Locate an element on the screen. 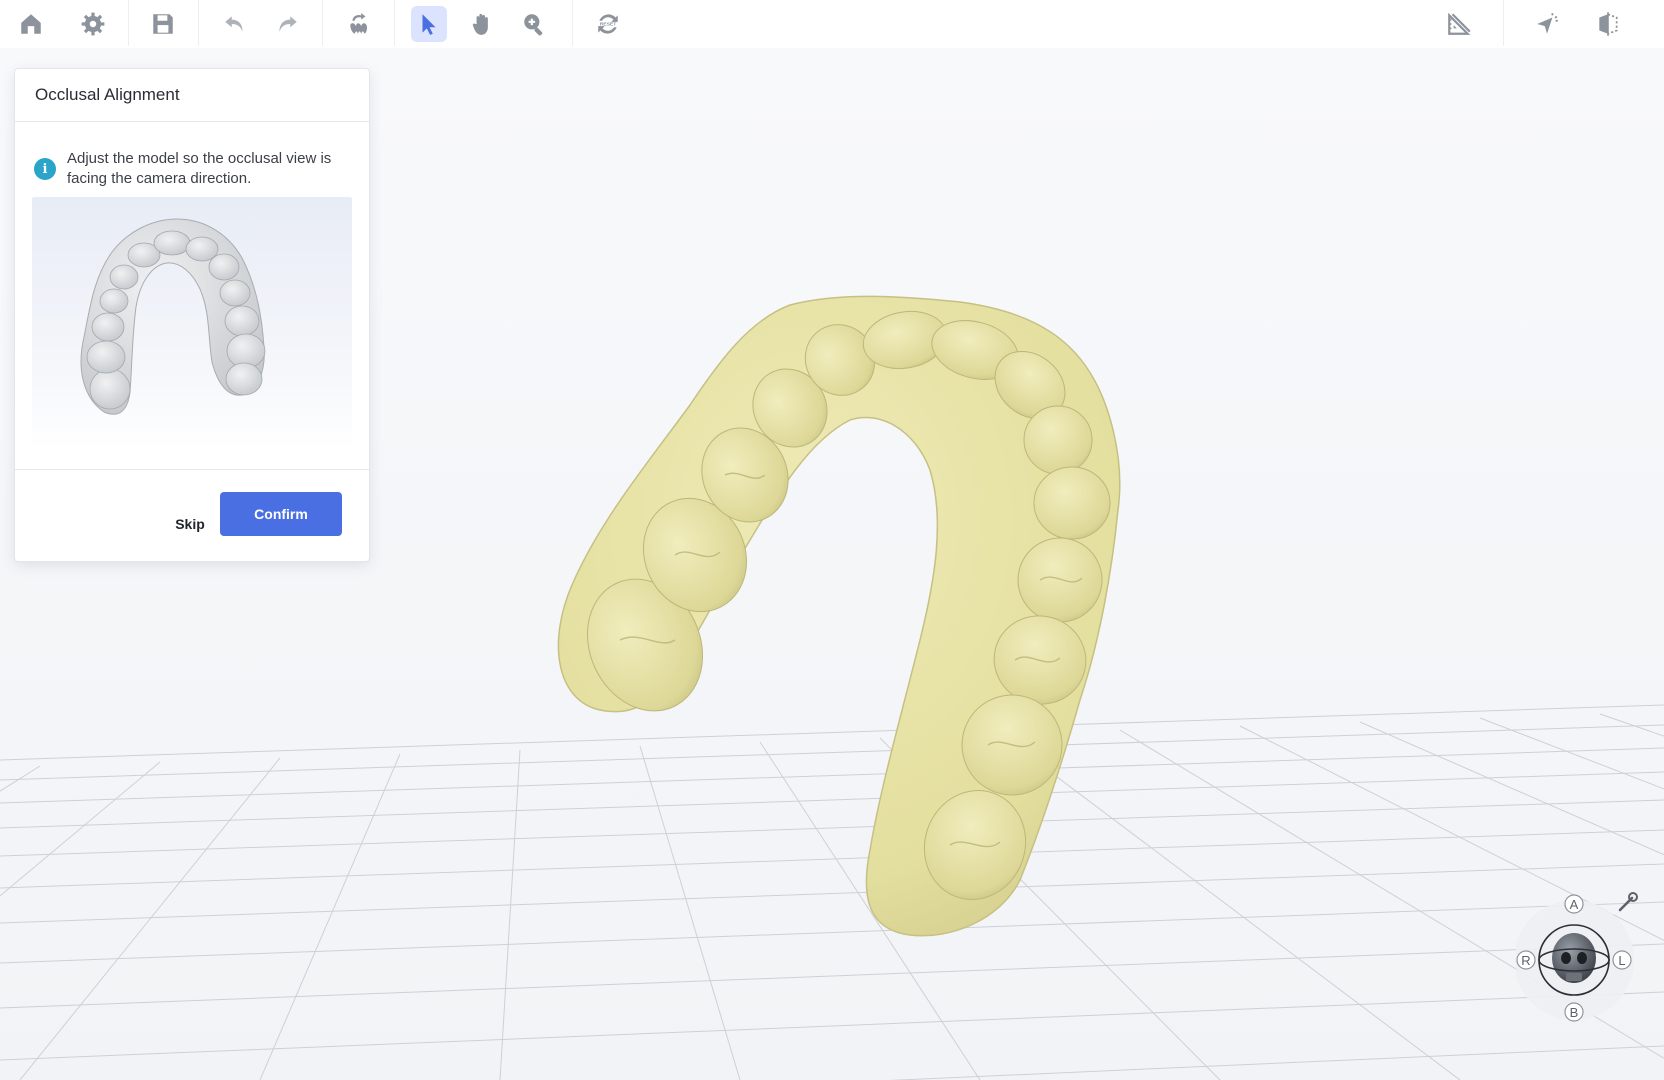 This screenshot has height=1080, width=1664. panel-title: Occlusal Alignment is located at coordinates (107, 94).